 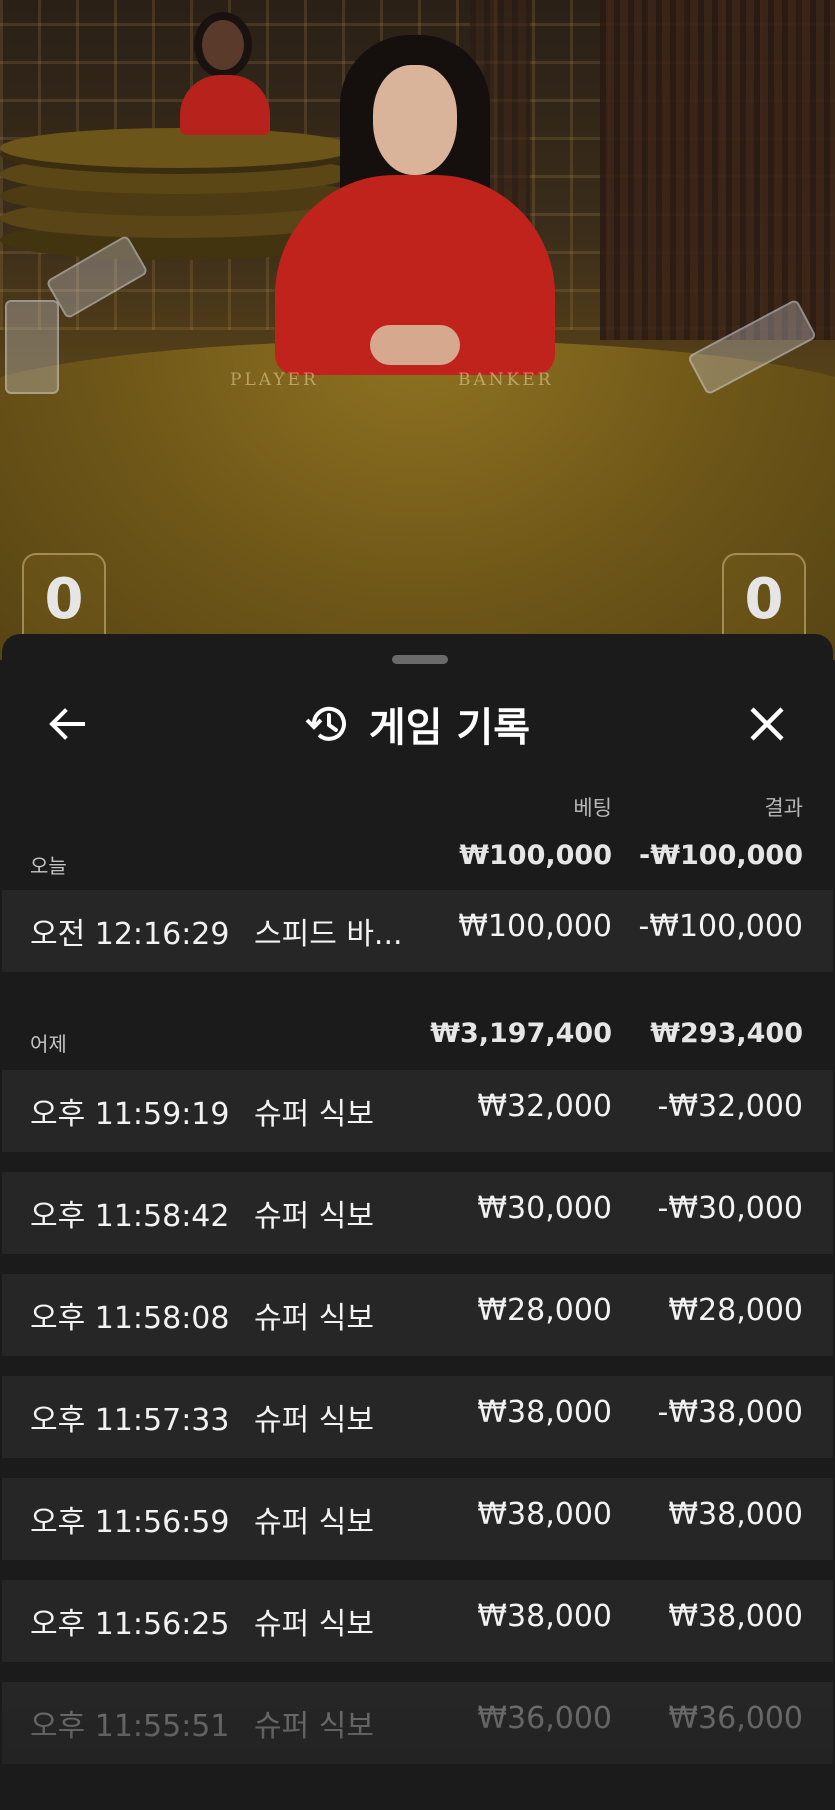 I want to click on sheet-title-group: 게임 기록, so click(x=417, y=724).